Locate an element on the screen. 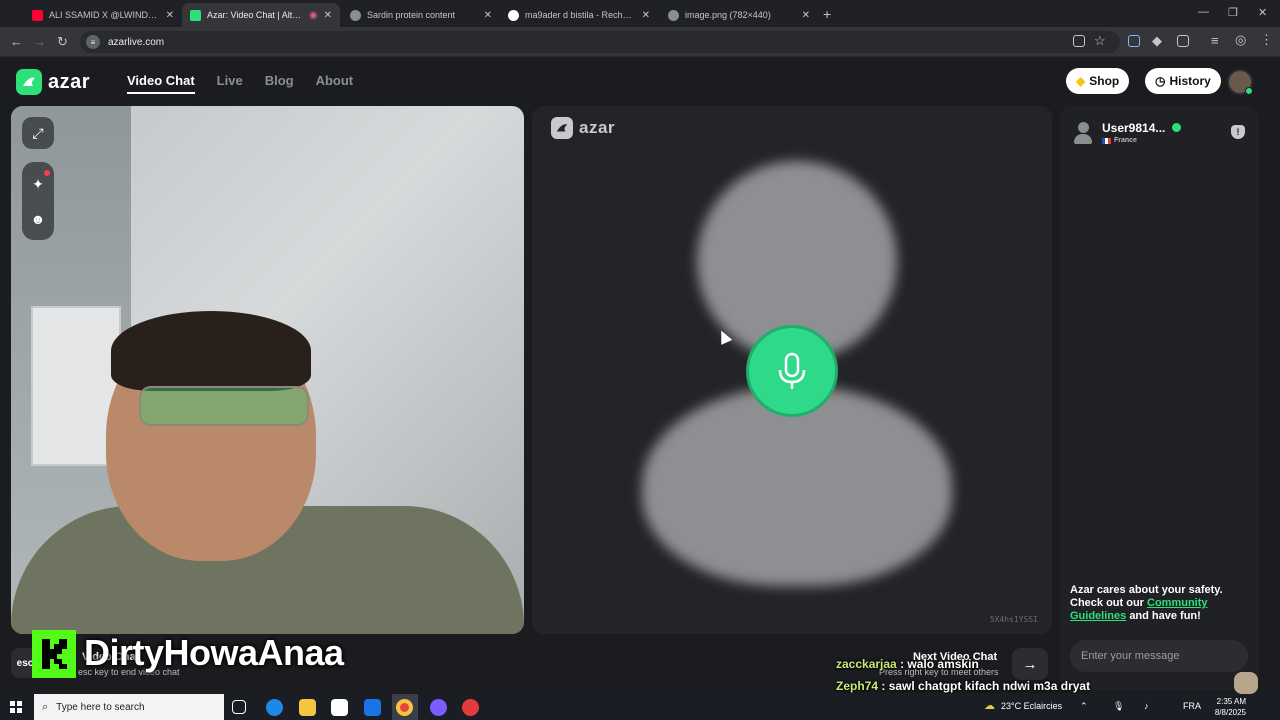  main-nav: Video Chat Live Blog About is located at coordinates (240, 83).